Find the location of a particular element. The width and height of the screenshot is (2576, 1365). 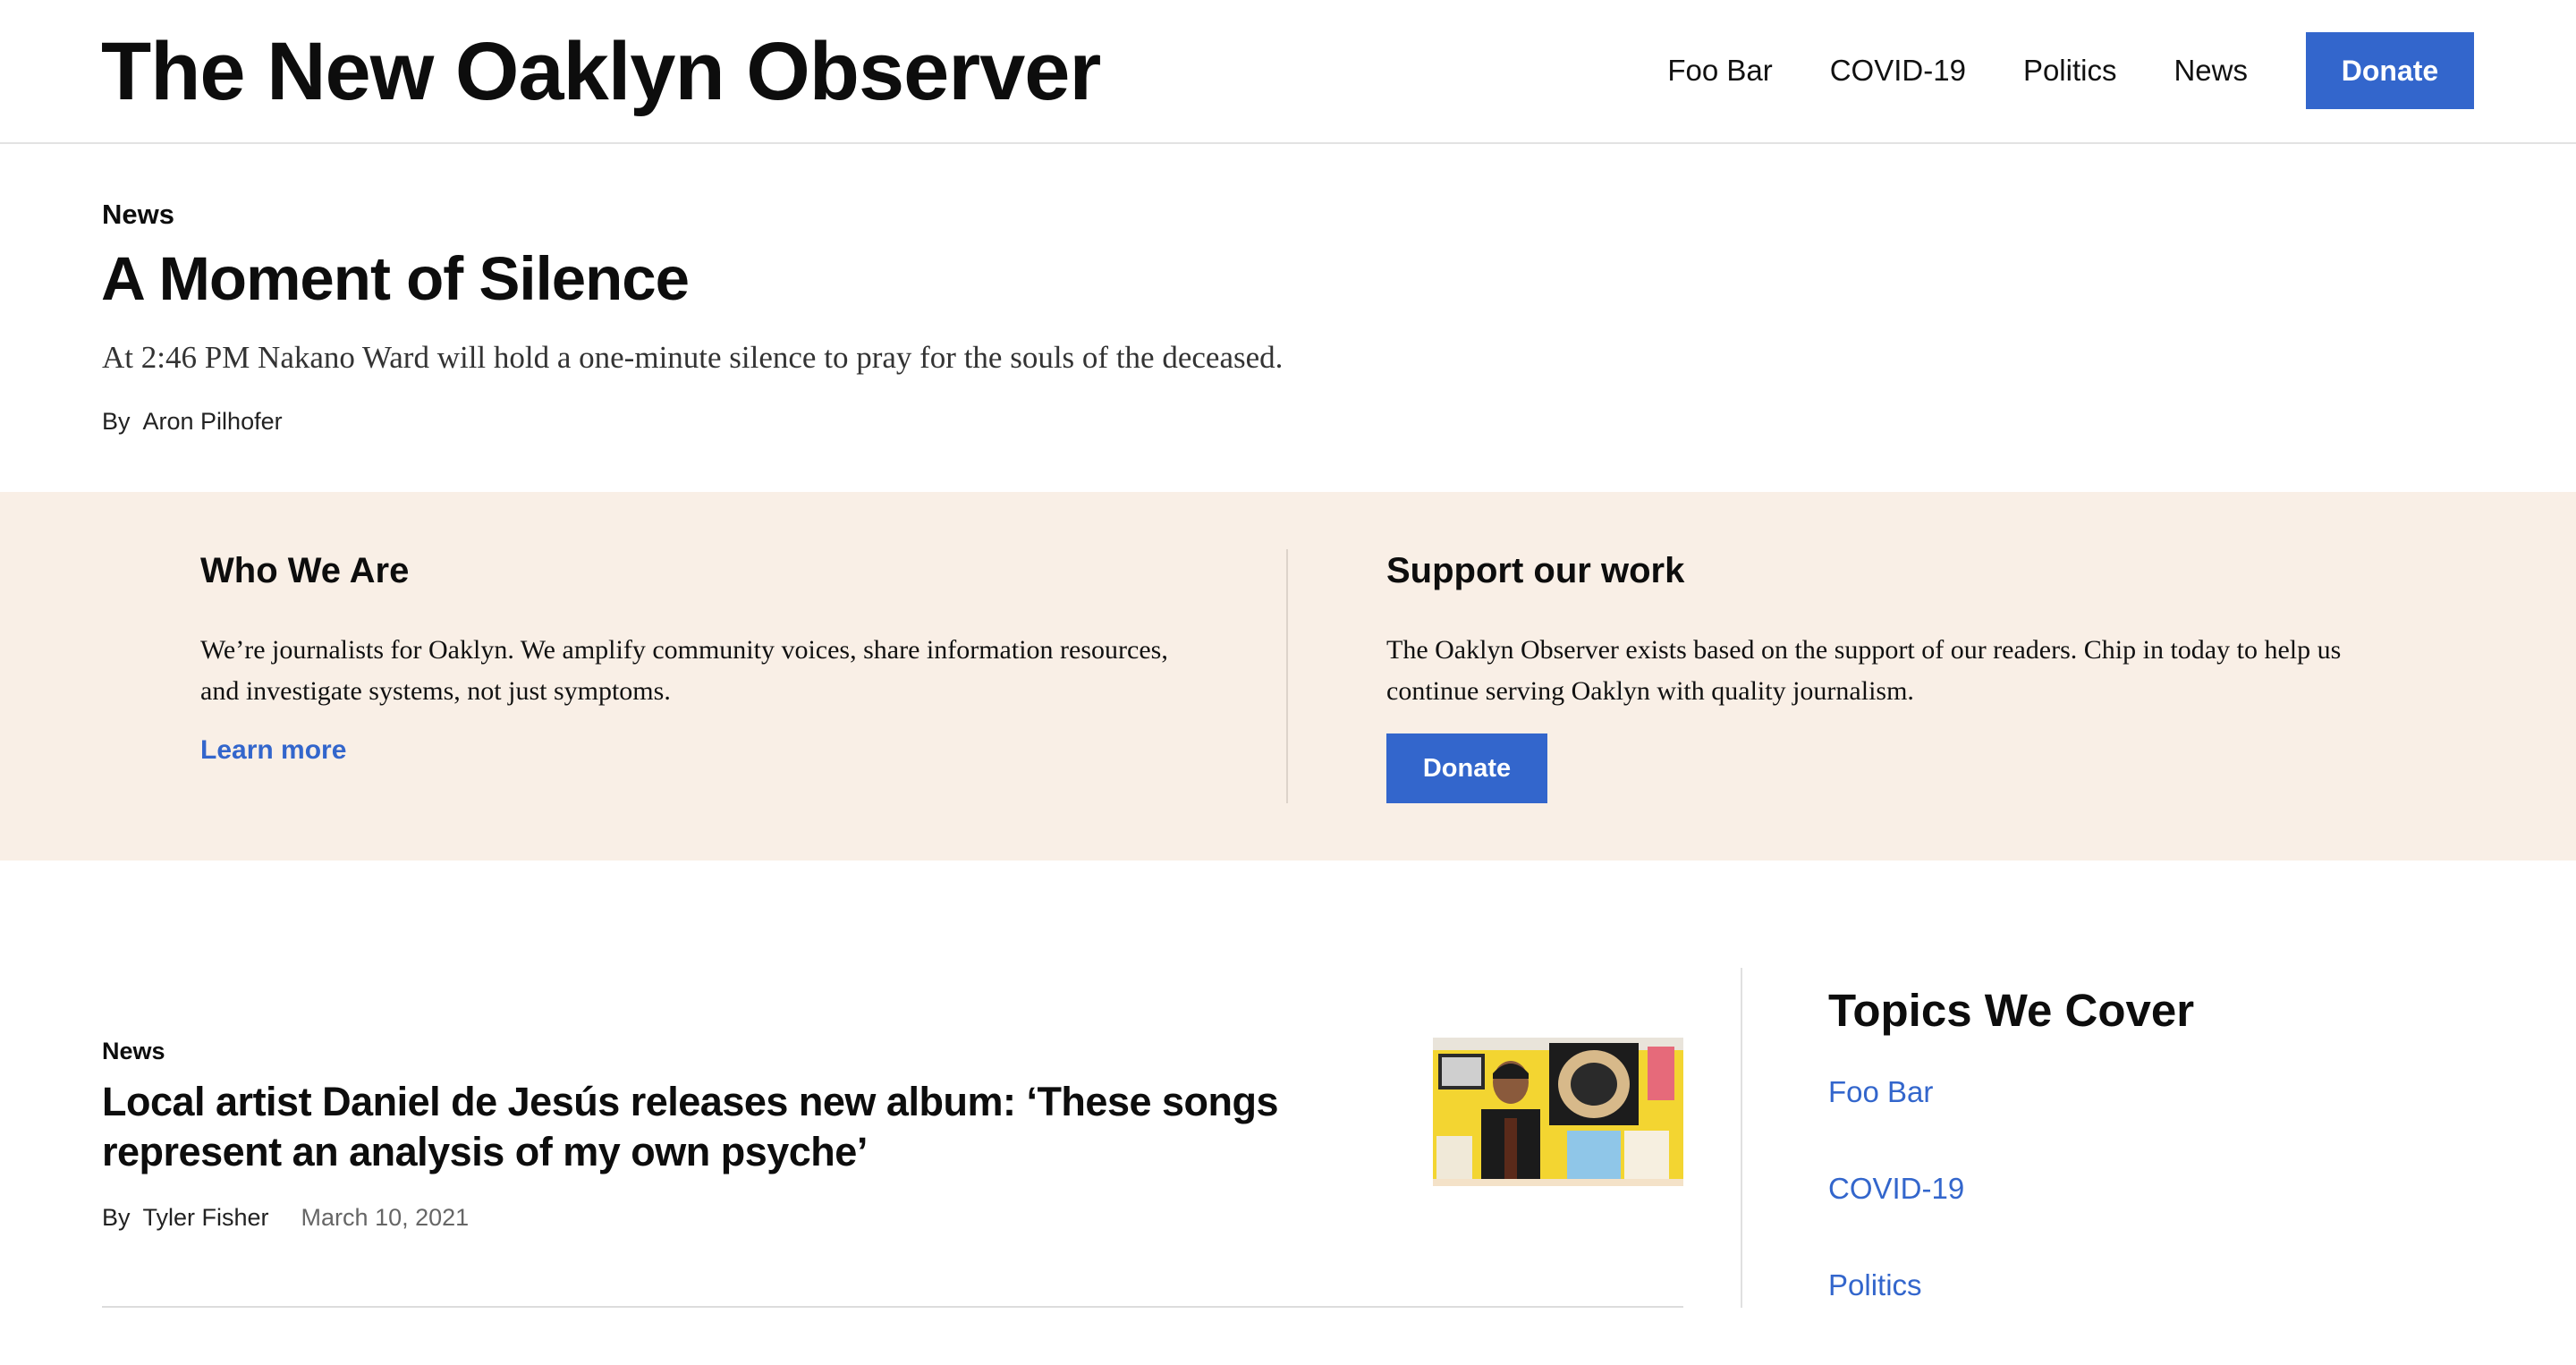

nav-item-politics: Politics is located at coordinates (2070, 71).